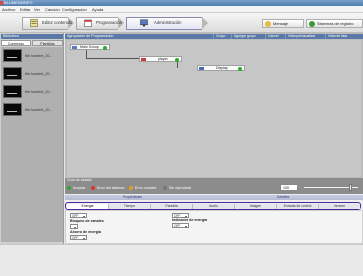  Describe the element at coordinates (201, 68) in the screenshot. I see `display-icon` at that location.